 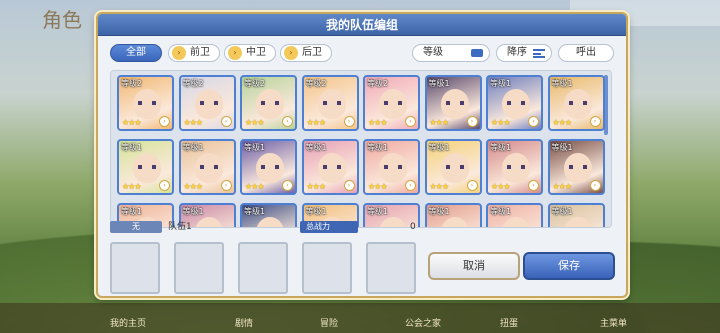 I want to click on call-label: 呼出, so click(x=586, y=52).